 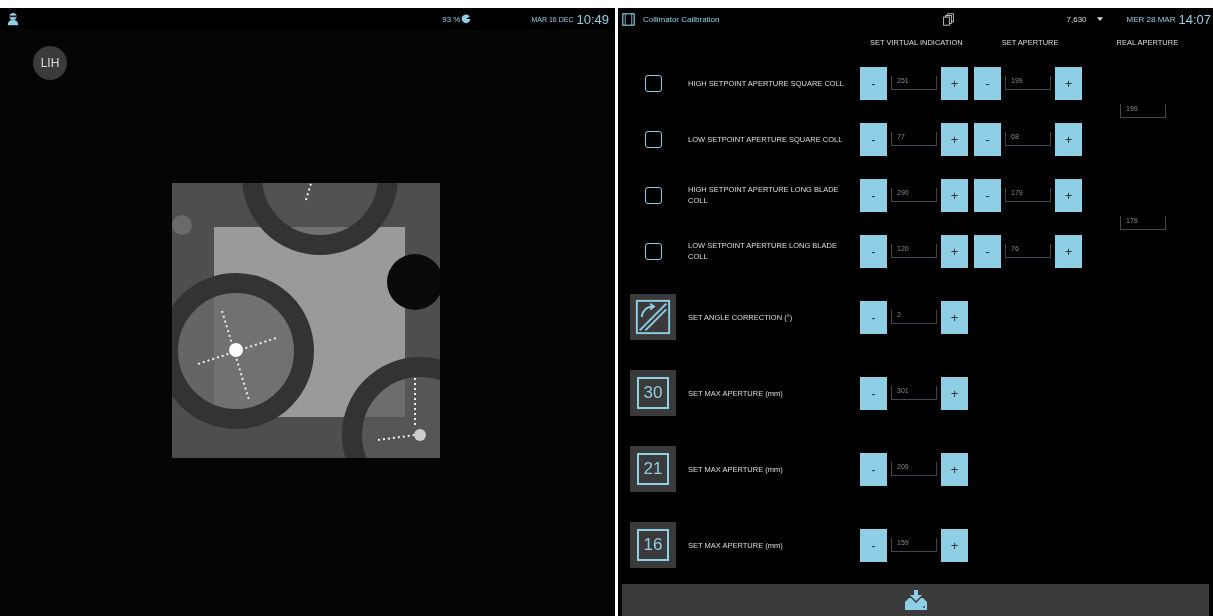 I want to click on user-icon, so click(x=13, y=19).